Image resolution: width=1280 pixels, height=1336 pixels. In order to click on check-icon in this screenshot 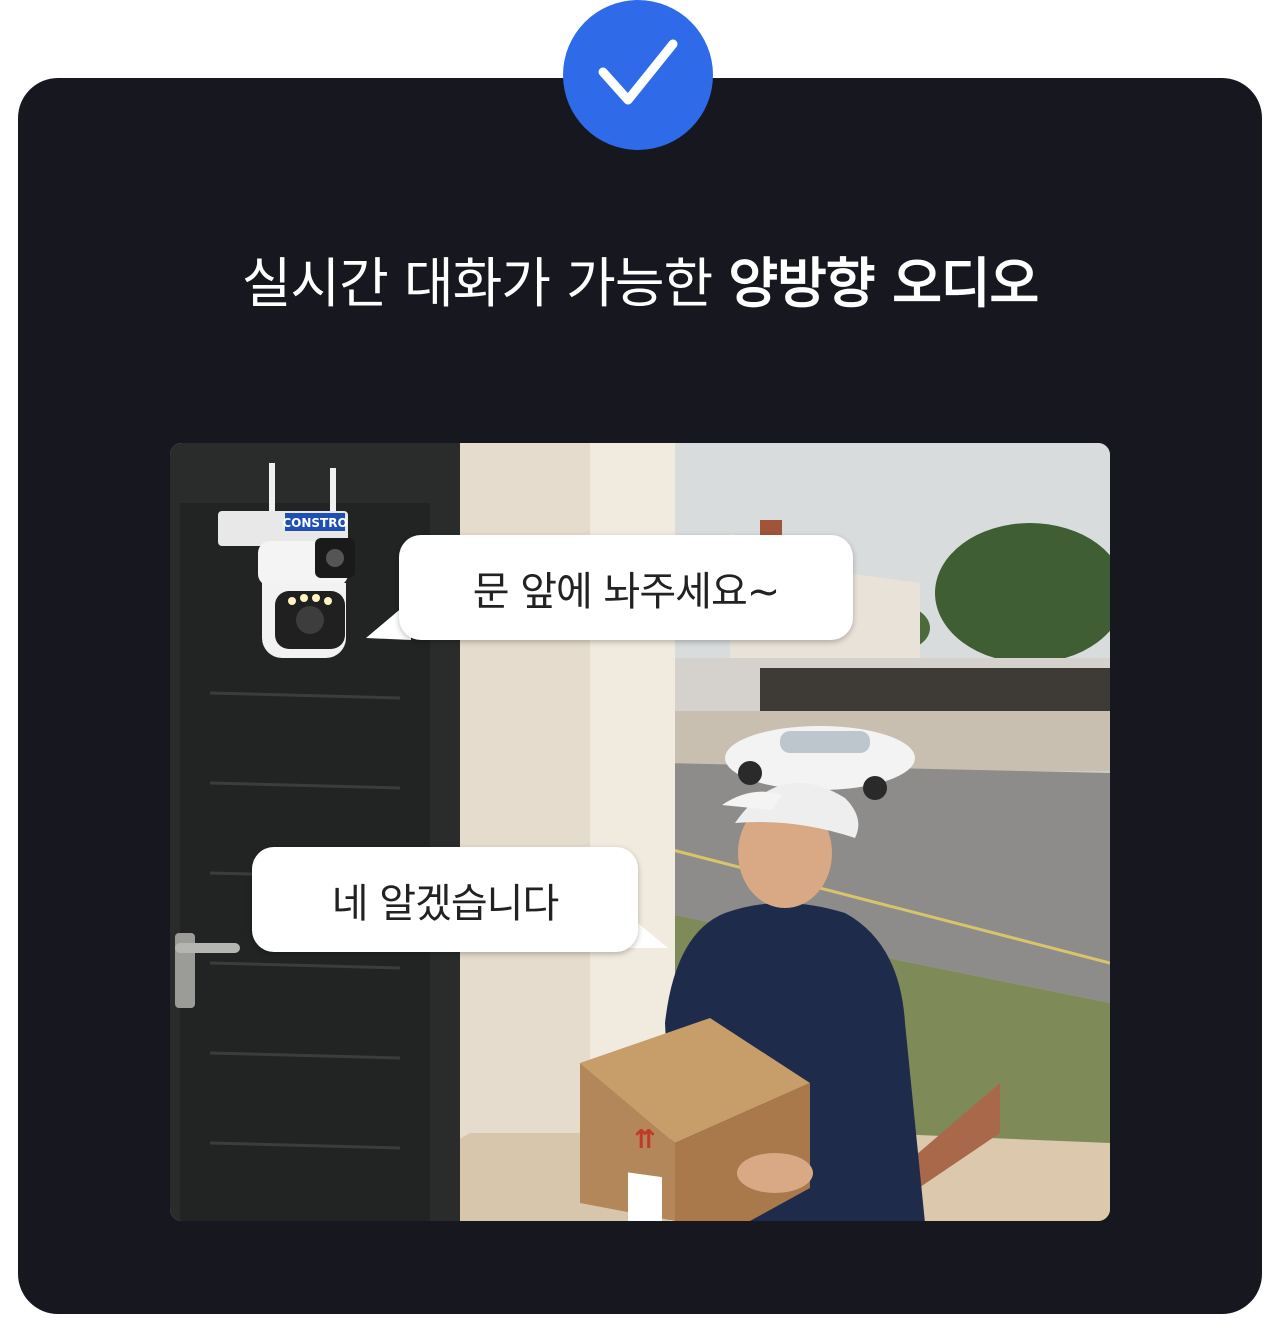, I will do `click(638, 72)`.